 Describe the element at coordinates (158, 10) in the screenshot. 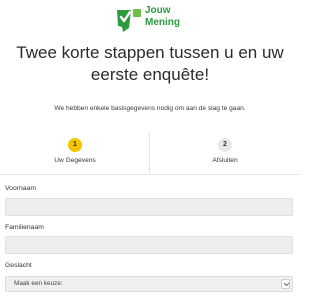

I see `logo-text-line1: Jouw` at that location.